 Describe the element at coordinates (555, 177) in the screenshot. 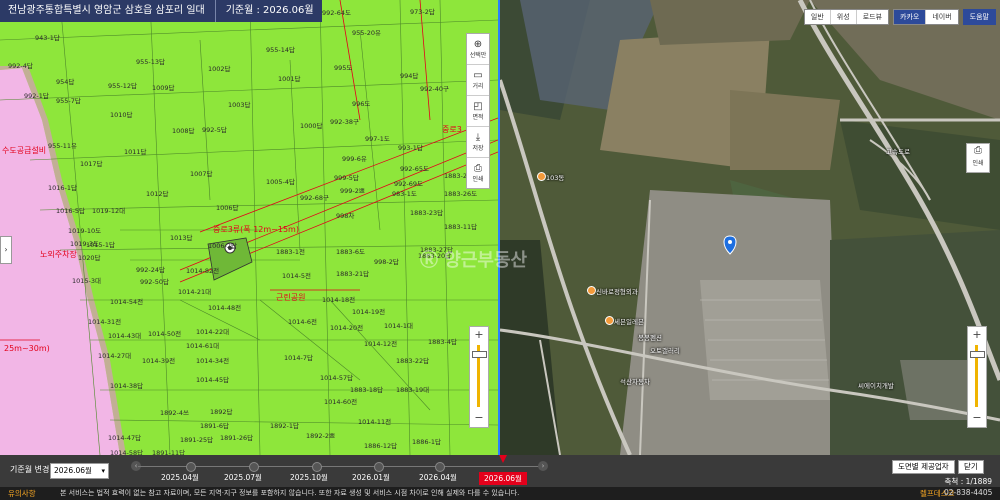

I see `poi-label: 103동` at that location.